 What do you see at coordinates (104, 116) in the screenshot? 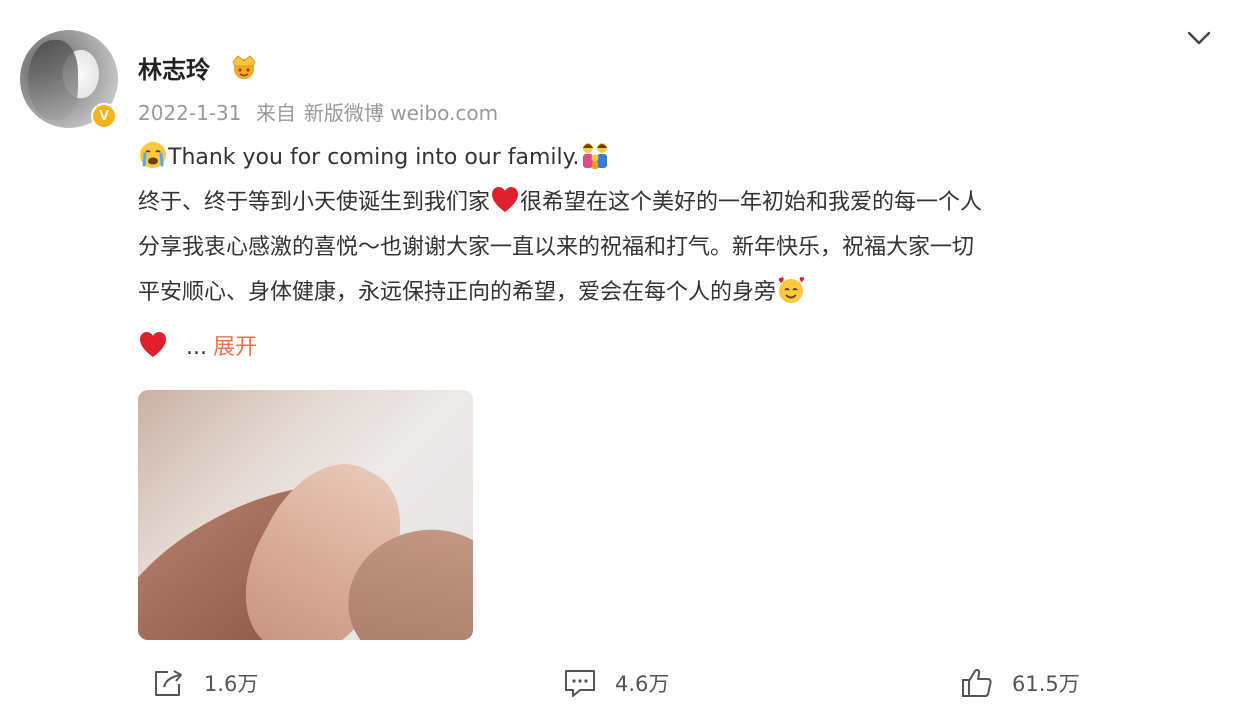
I see `verified-badge: V` at bounding box center [104, 116].